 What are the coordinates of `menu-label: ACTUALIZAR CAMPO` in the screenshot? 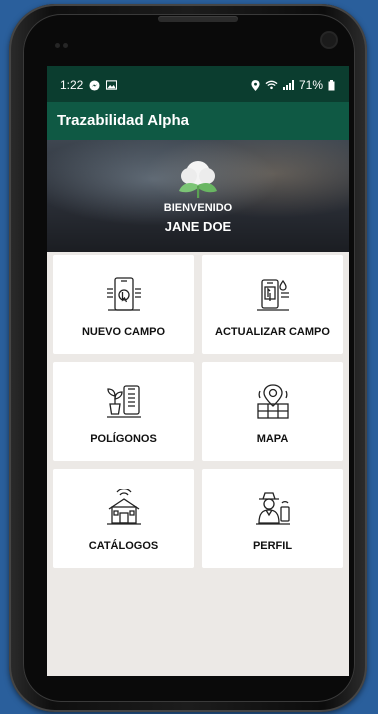 It's located at (272, 332).